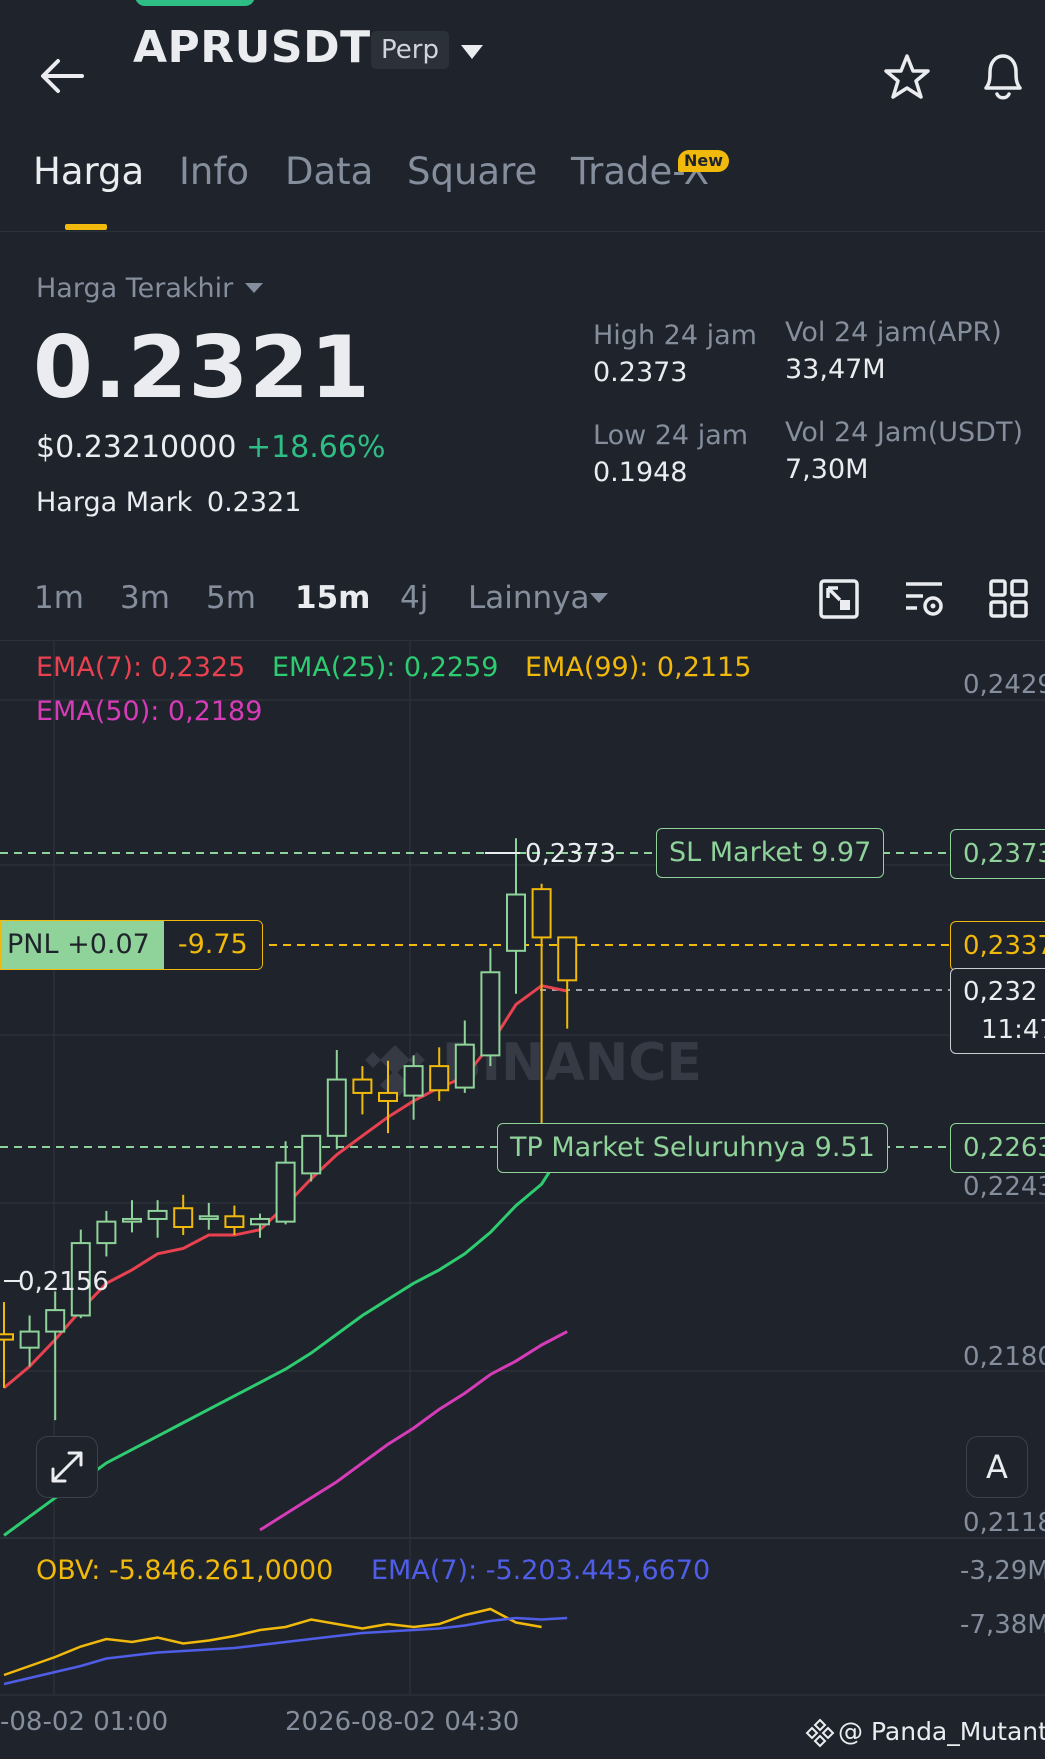 This screenshot has width=1045, height=1759. Describe the element at coordinates (904, 432) in the screenshot. I see `vol-usdt-label: Vol 24 Jam(USDT)` at that location.